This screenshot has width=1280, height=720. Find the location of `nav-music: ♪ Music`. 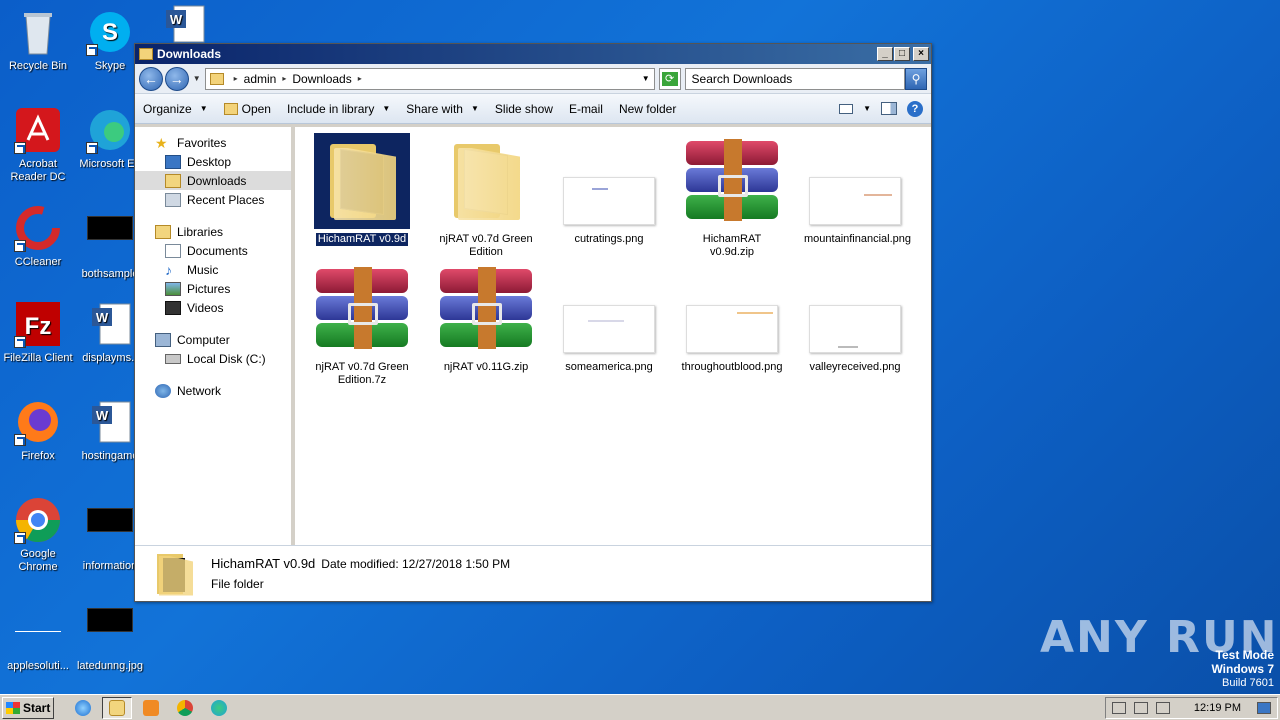

nav-music: ♪ Music is located at coordinates (213, 269).